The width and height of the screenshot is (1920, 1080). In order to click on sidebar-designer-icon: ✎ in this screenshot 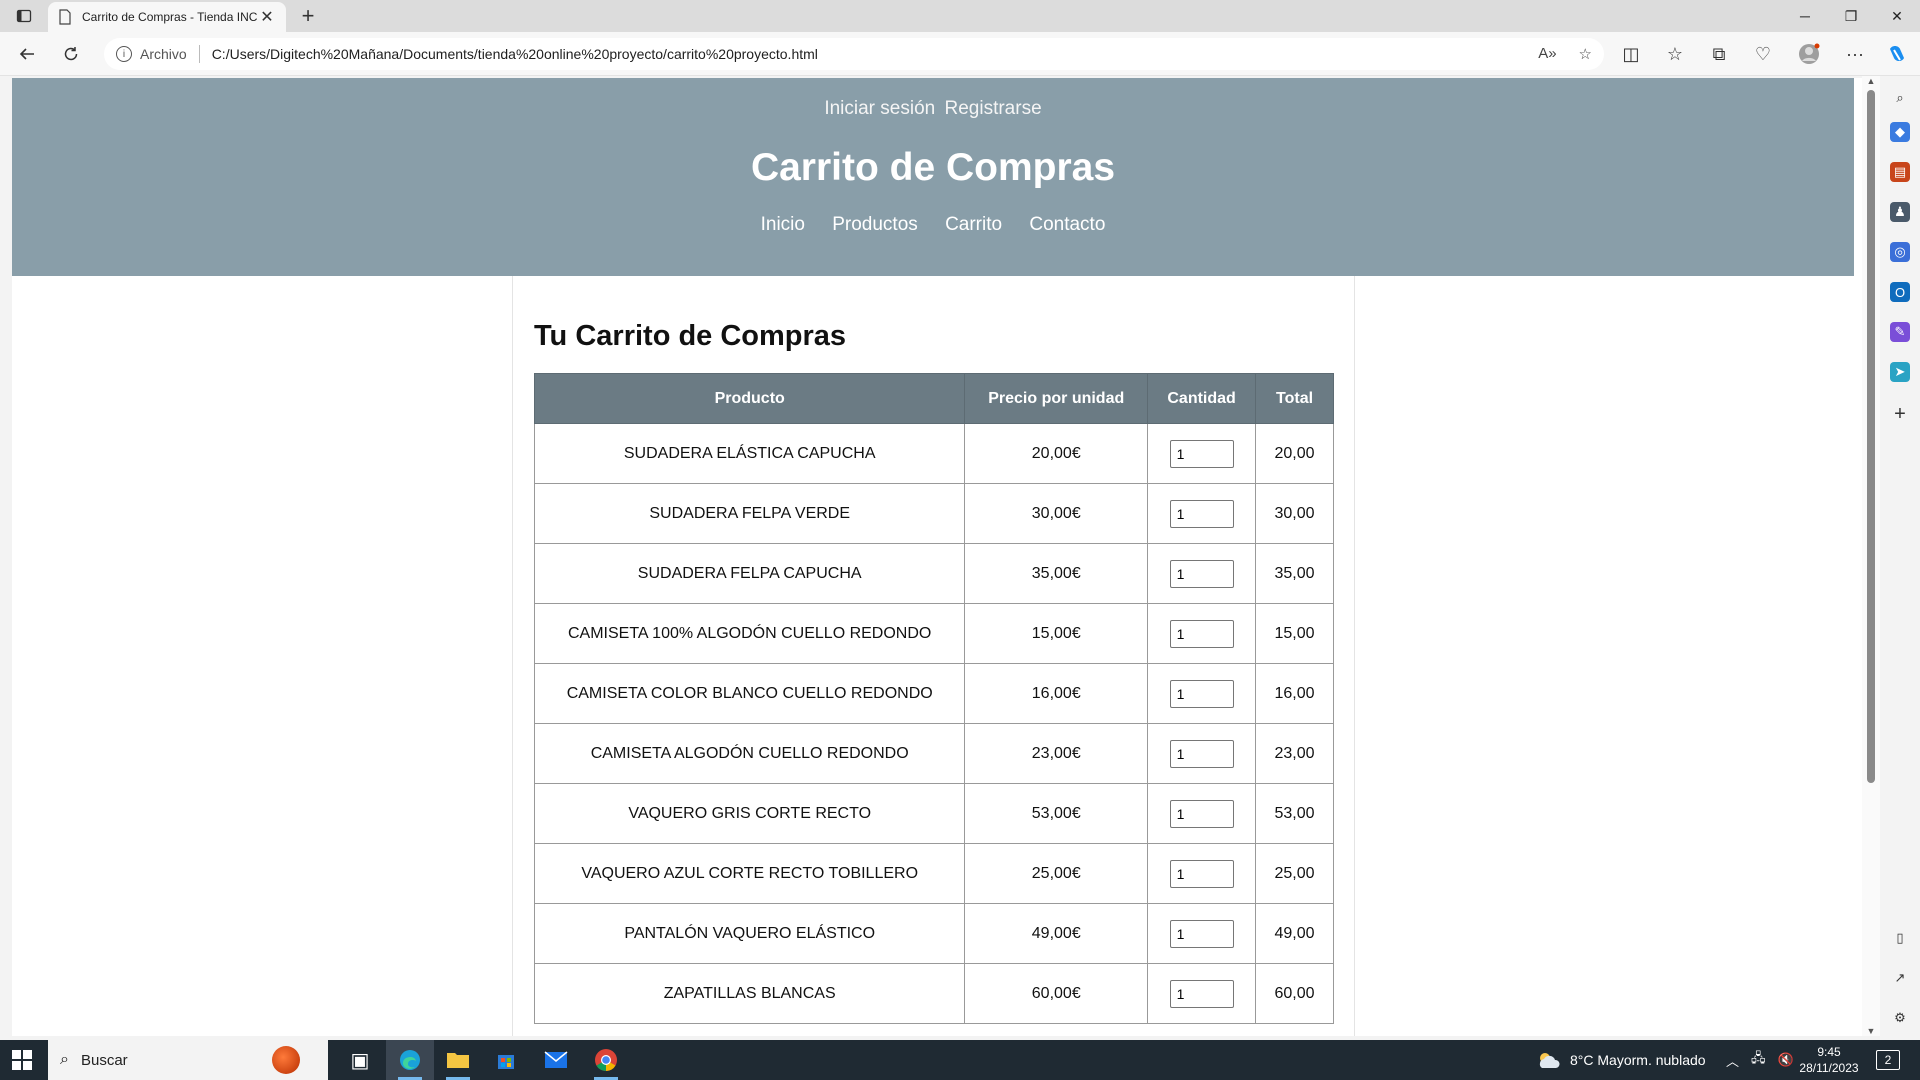, I will do `click(1900, 332)`.